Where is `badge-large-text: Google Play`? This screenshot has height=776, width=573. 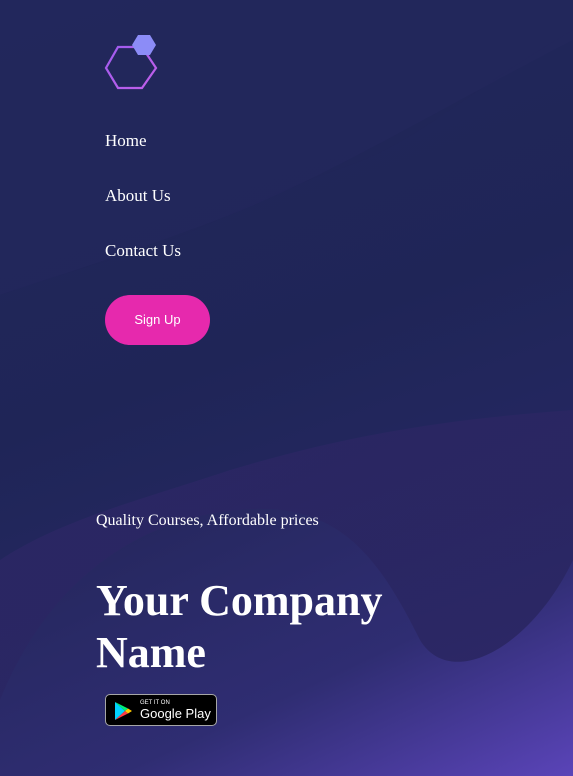
badge-large-text: Google Play is located at coordinates (175, 713).